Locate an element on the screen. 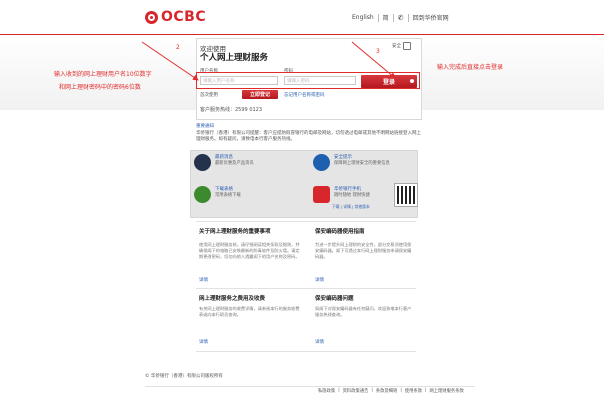  tile-security: 安全提示 保障网上理财安全的重要信息 is located at coordinates (363, 162).